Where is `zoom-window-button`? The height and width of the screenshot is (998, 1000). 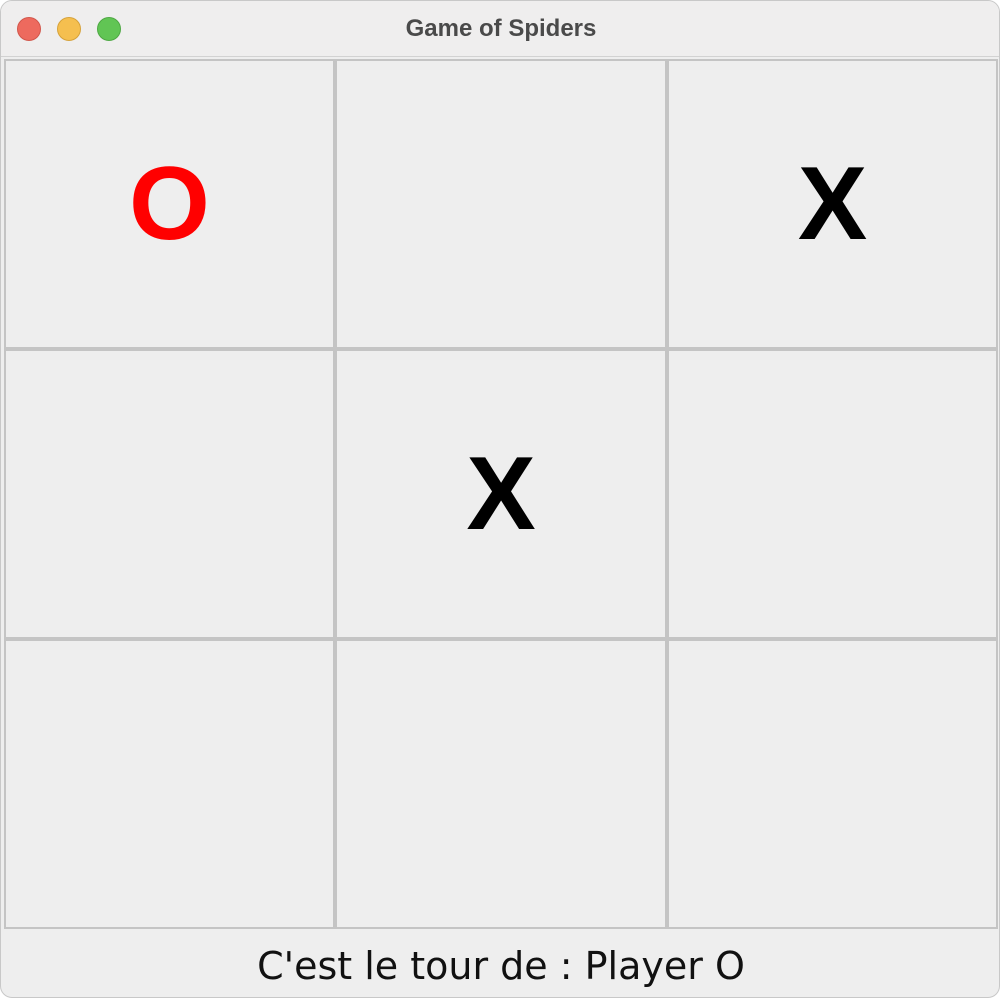 zoom-window-button is located at coordinates (109, 29).